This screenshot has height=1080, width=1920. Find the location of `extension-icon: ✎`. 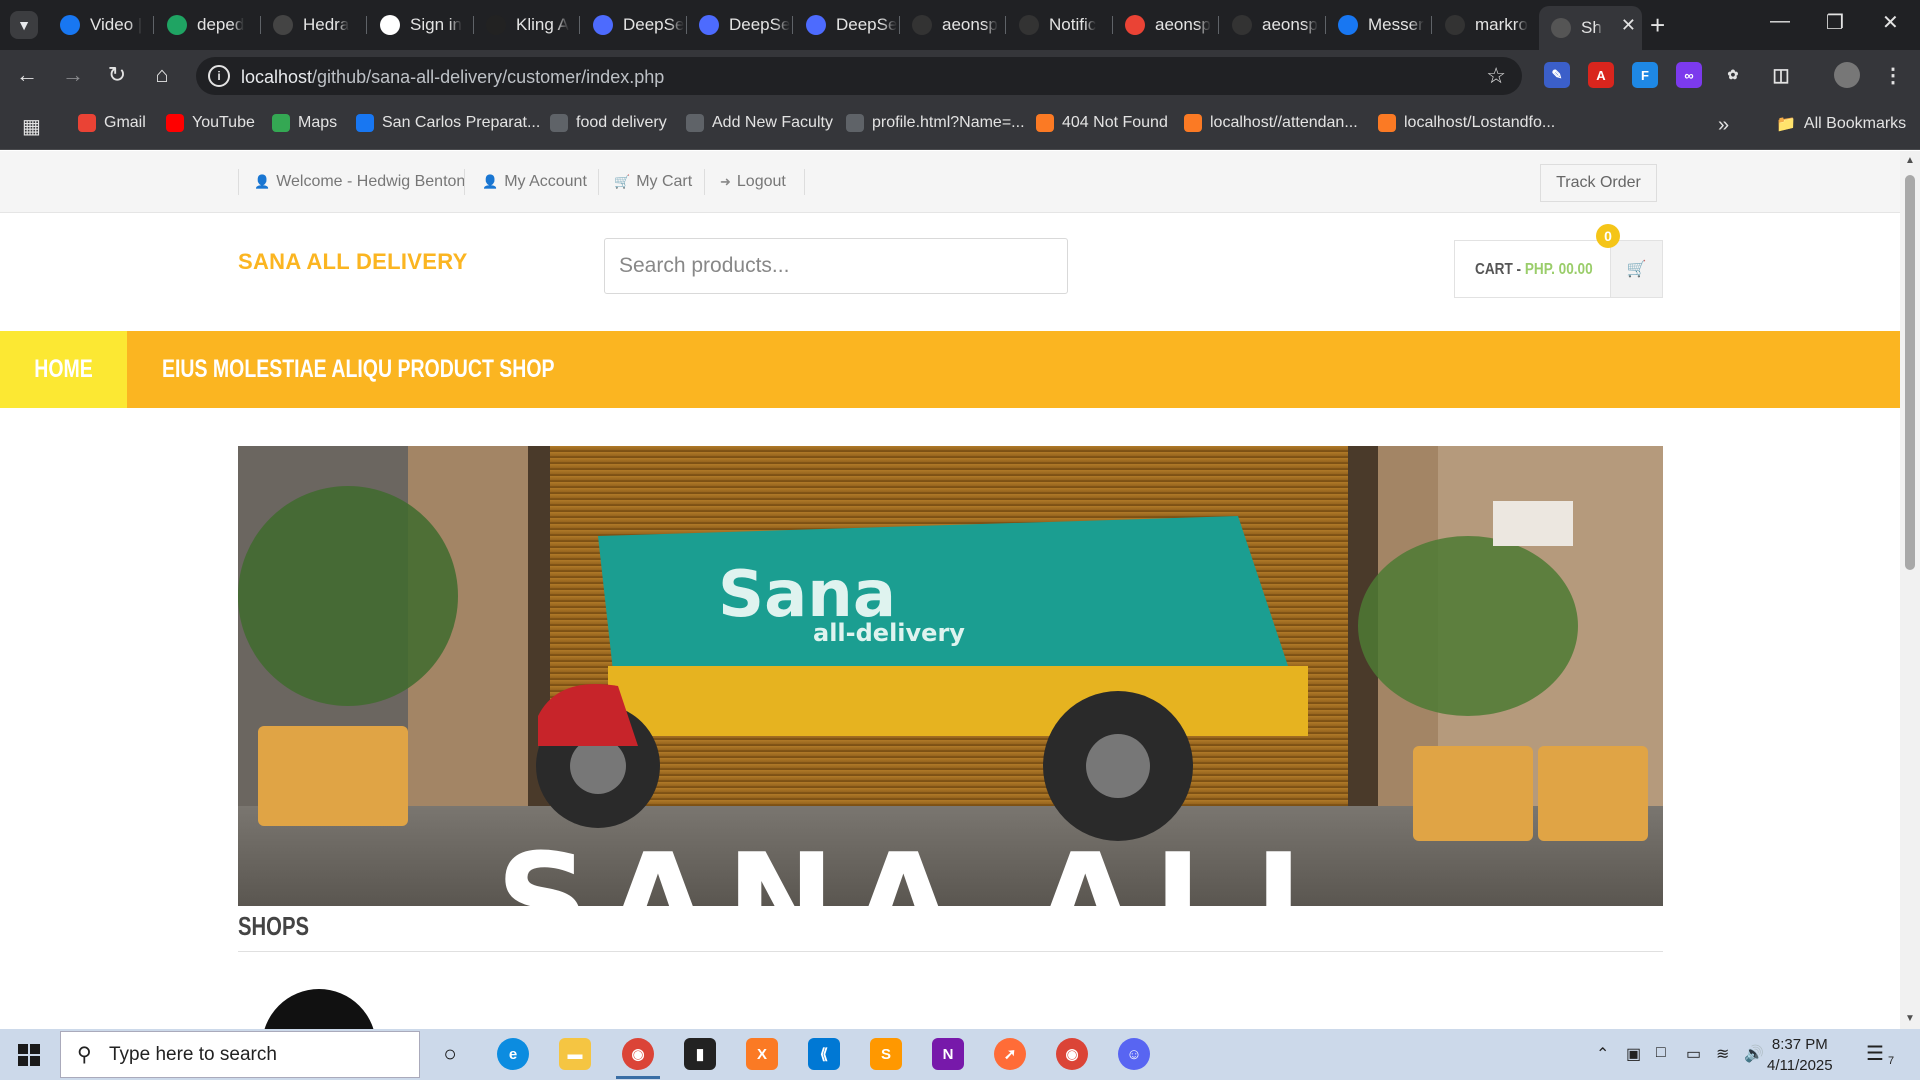

extension-icon: ✎ is located at coordinates (1557, 75).